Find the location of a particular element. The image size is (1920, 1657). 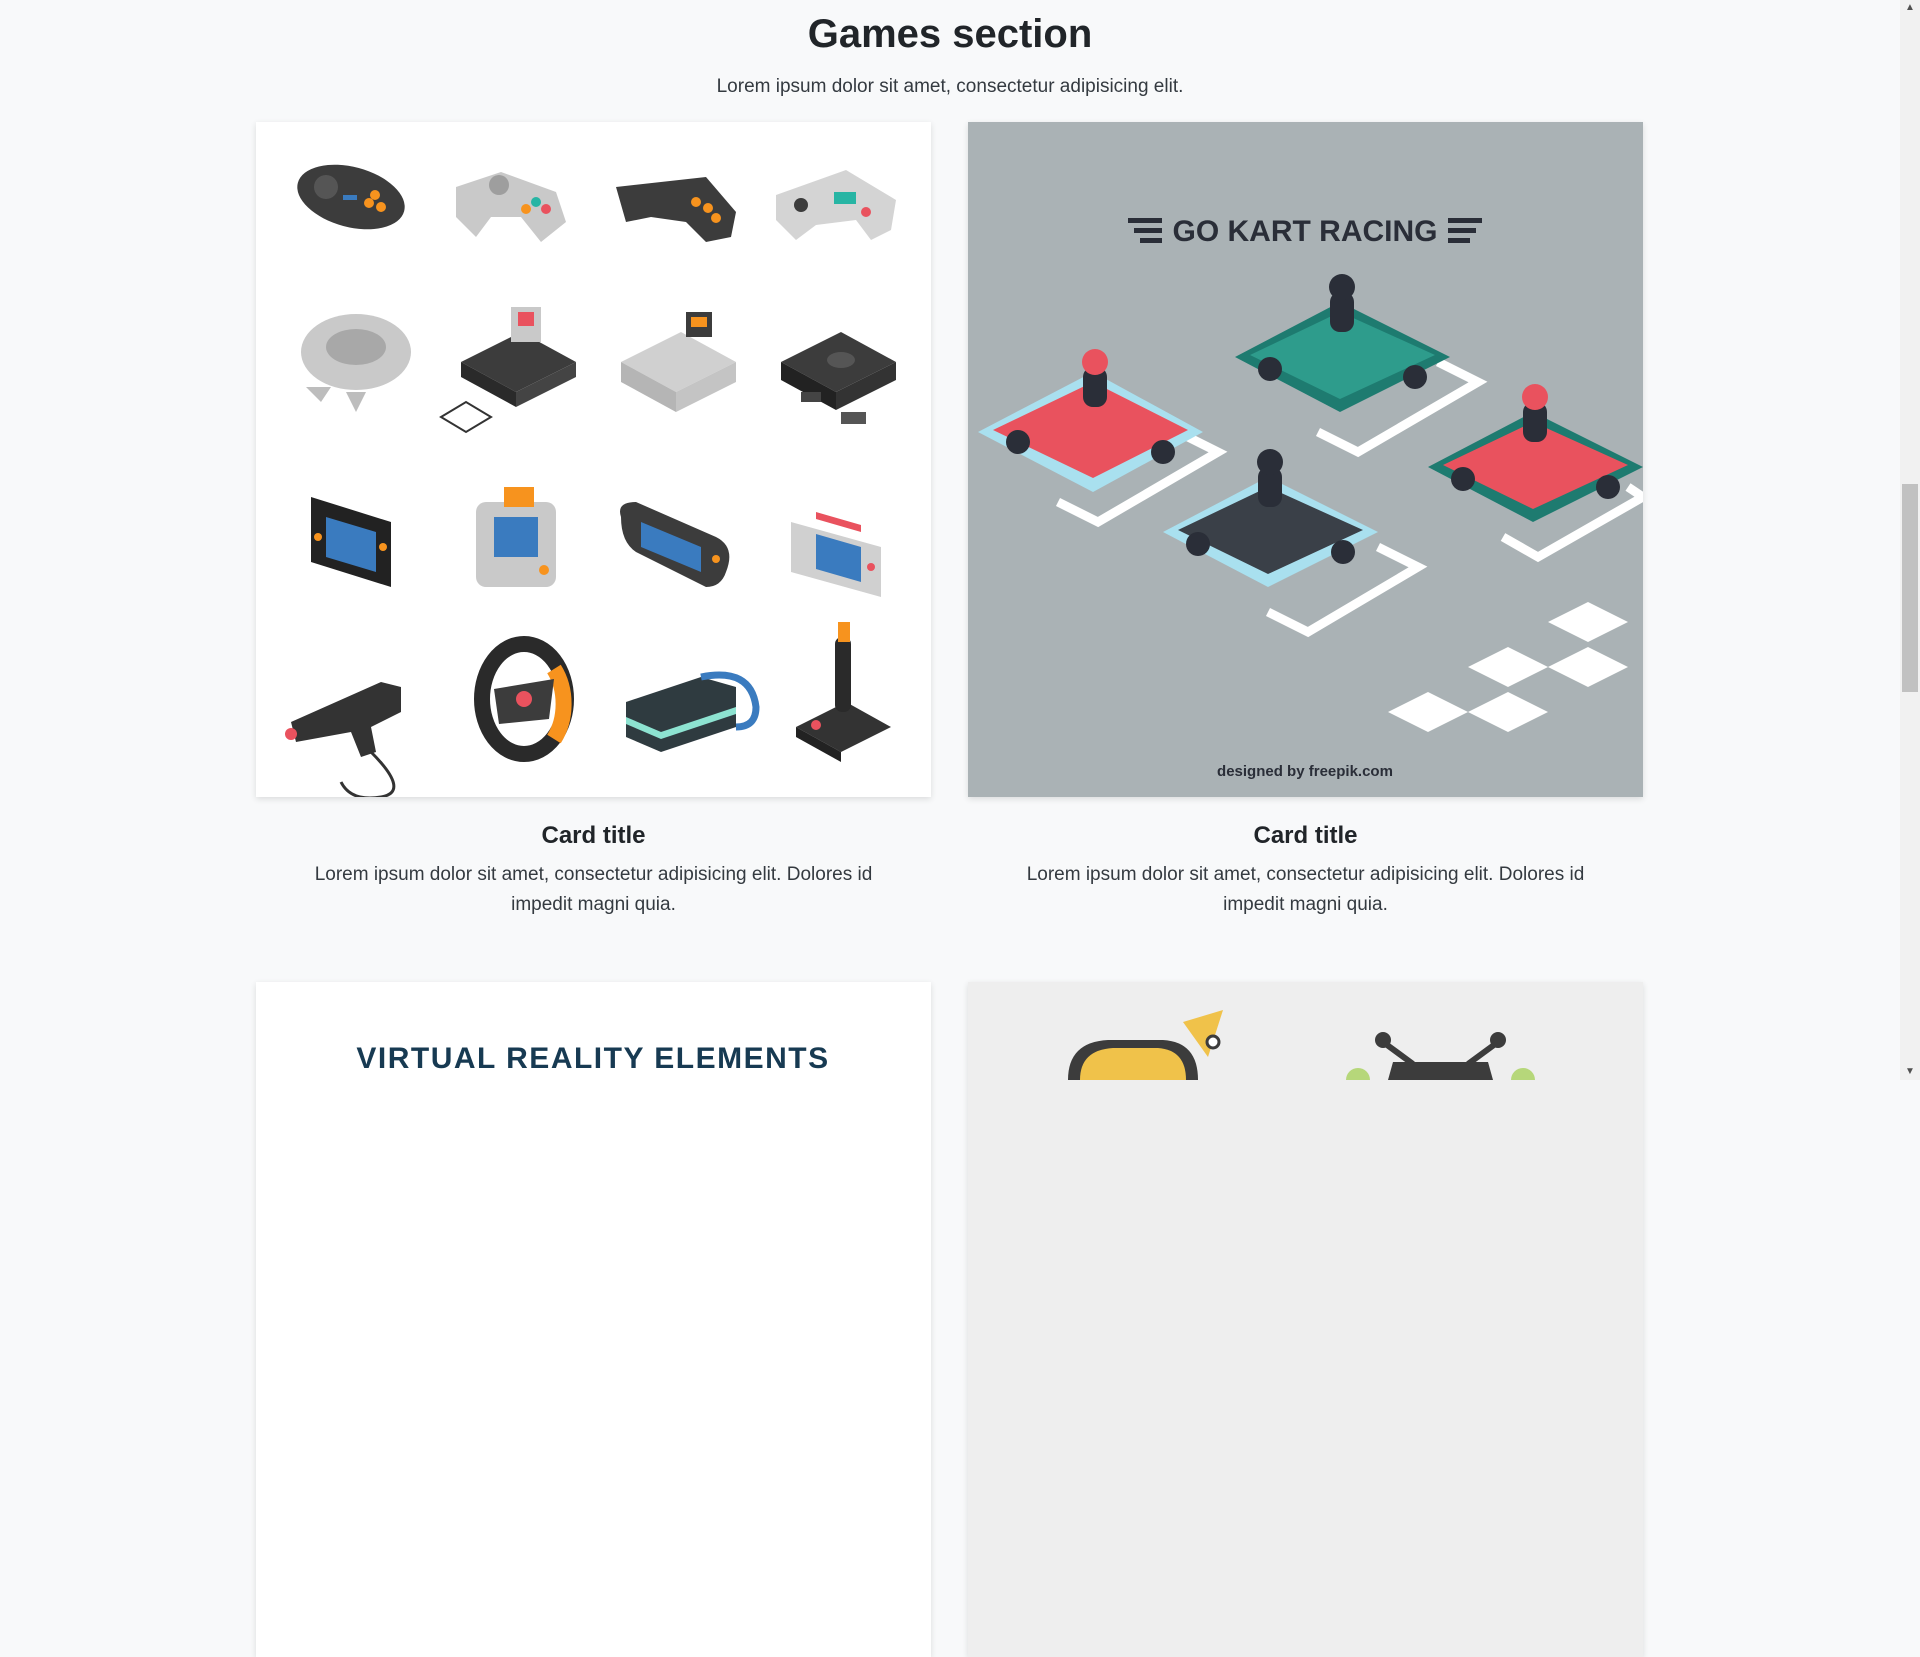

vr-elements-illustration: VIRTUAL REALITY ELEMENTS is located at coordinates (592, 1058).